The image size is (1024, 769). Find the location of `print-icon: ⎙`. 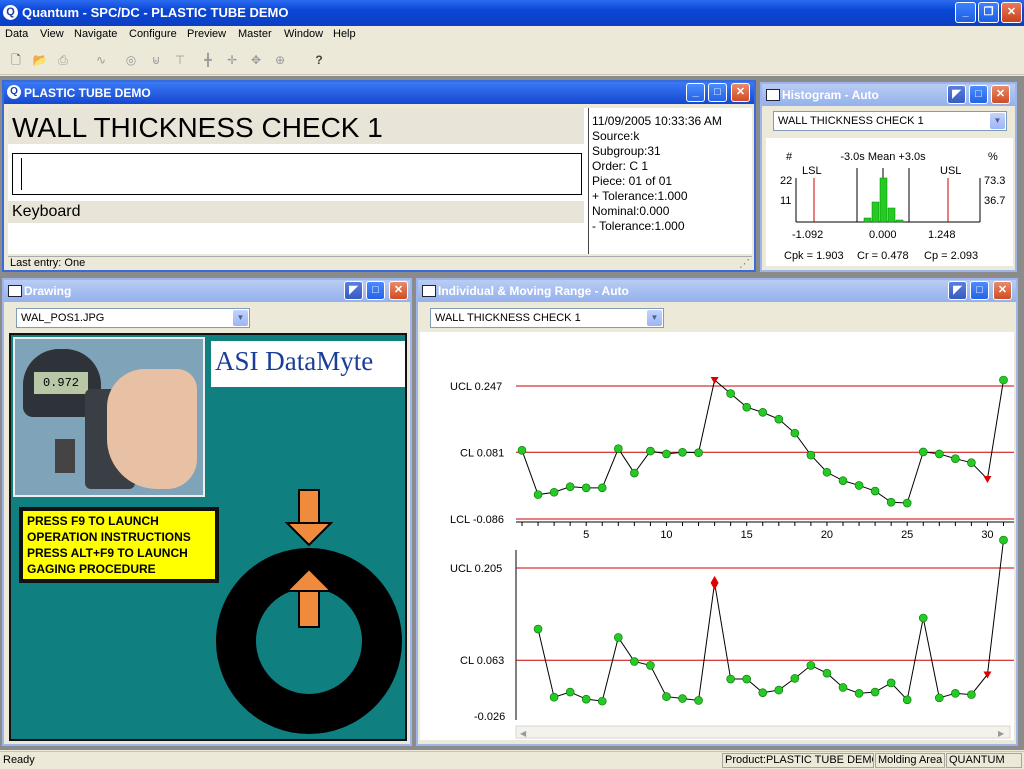

print-icon: ⎙ is located at coordinates (63, 60).